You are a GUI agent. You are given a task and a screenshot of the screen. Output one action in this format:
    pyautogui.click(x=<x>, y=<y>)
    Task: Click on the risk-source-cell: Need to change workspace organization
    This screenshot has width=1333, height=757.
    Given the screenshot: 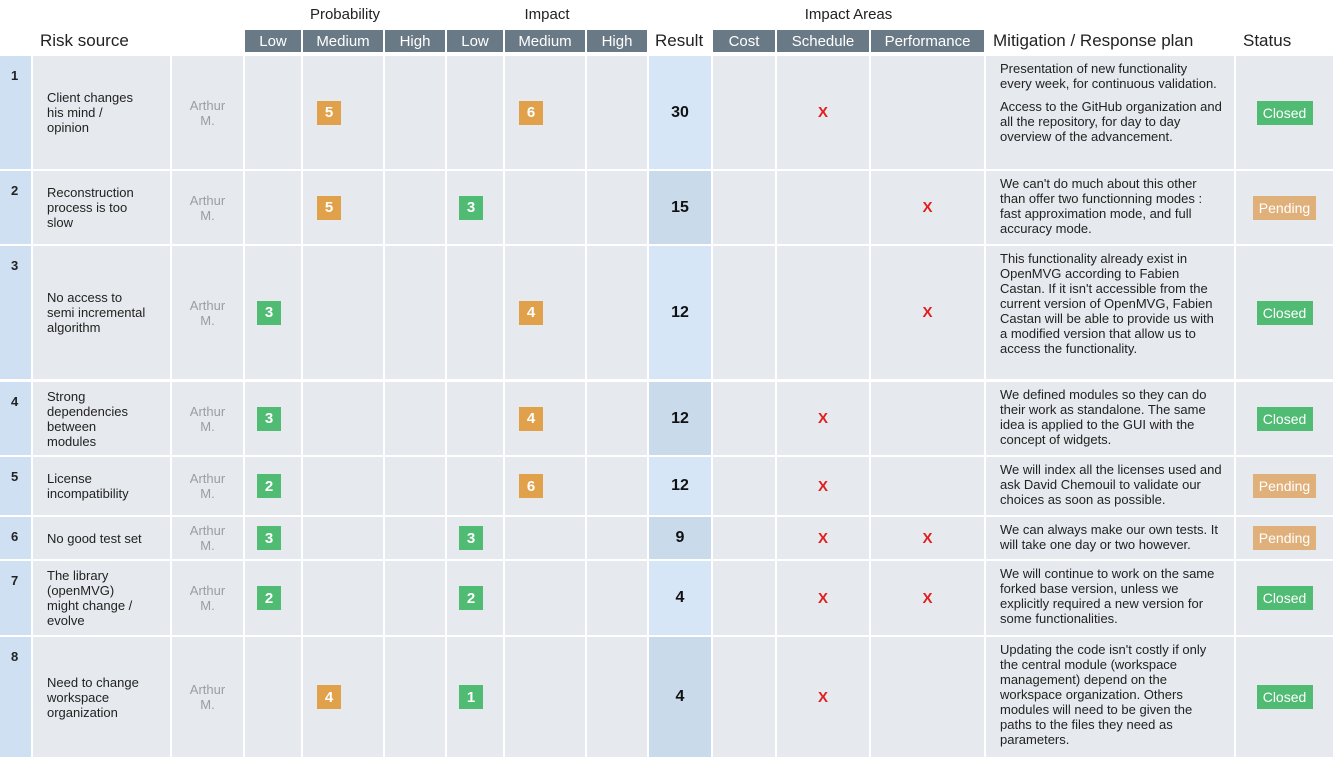 What is the action you would take?
    pyautogui.click(x=101, y=697)
    